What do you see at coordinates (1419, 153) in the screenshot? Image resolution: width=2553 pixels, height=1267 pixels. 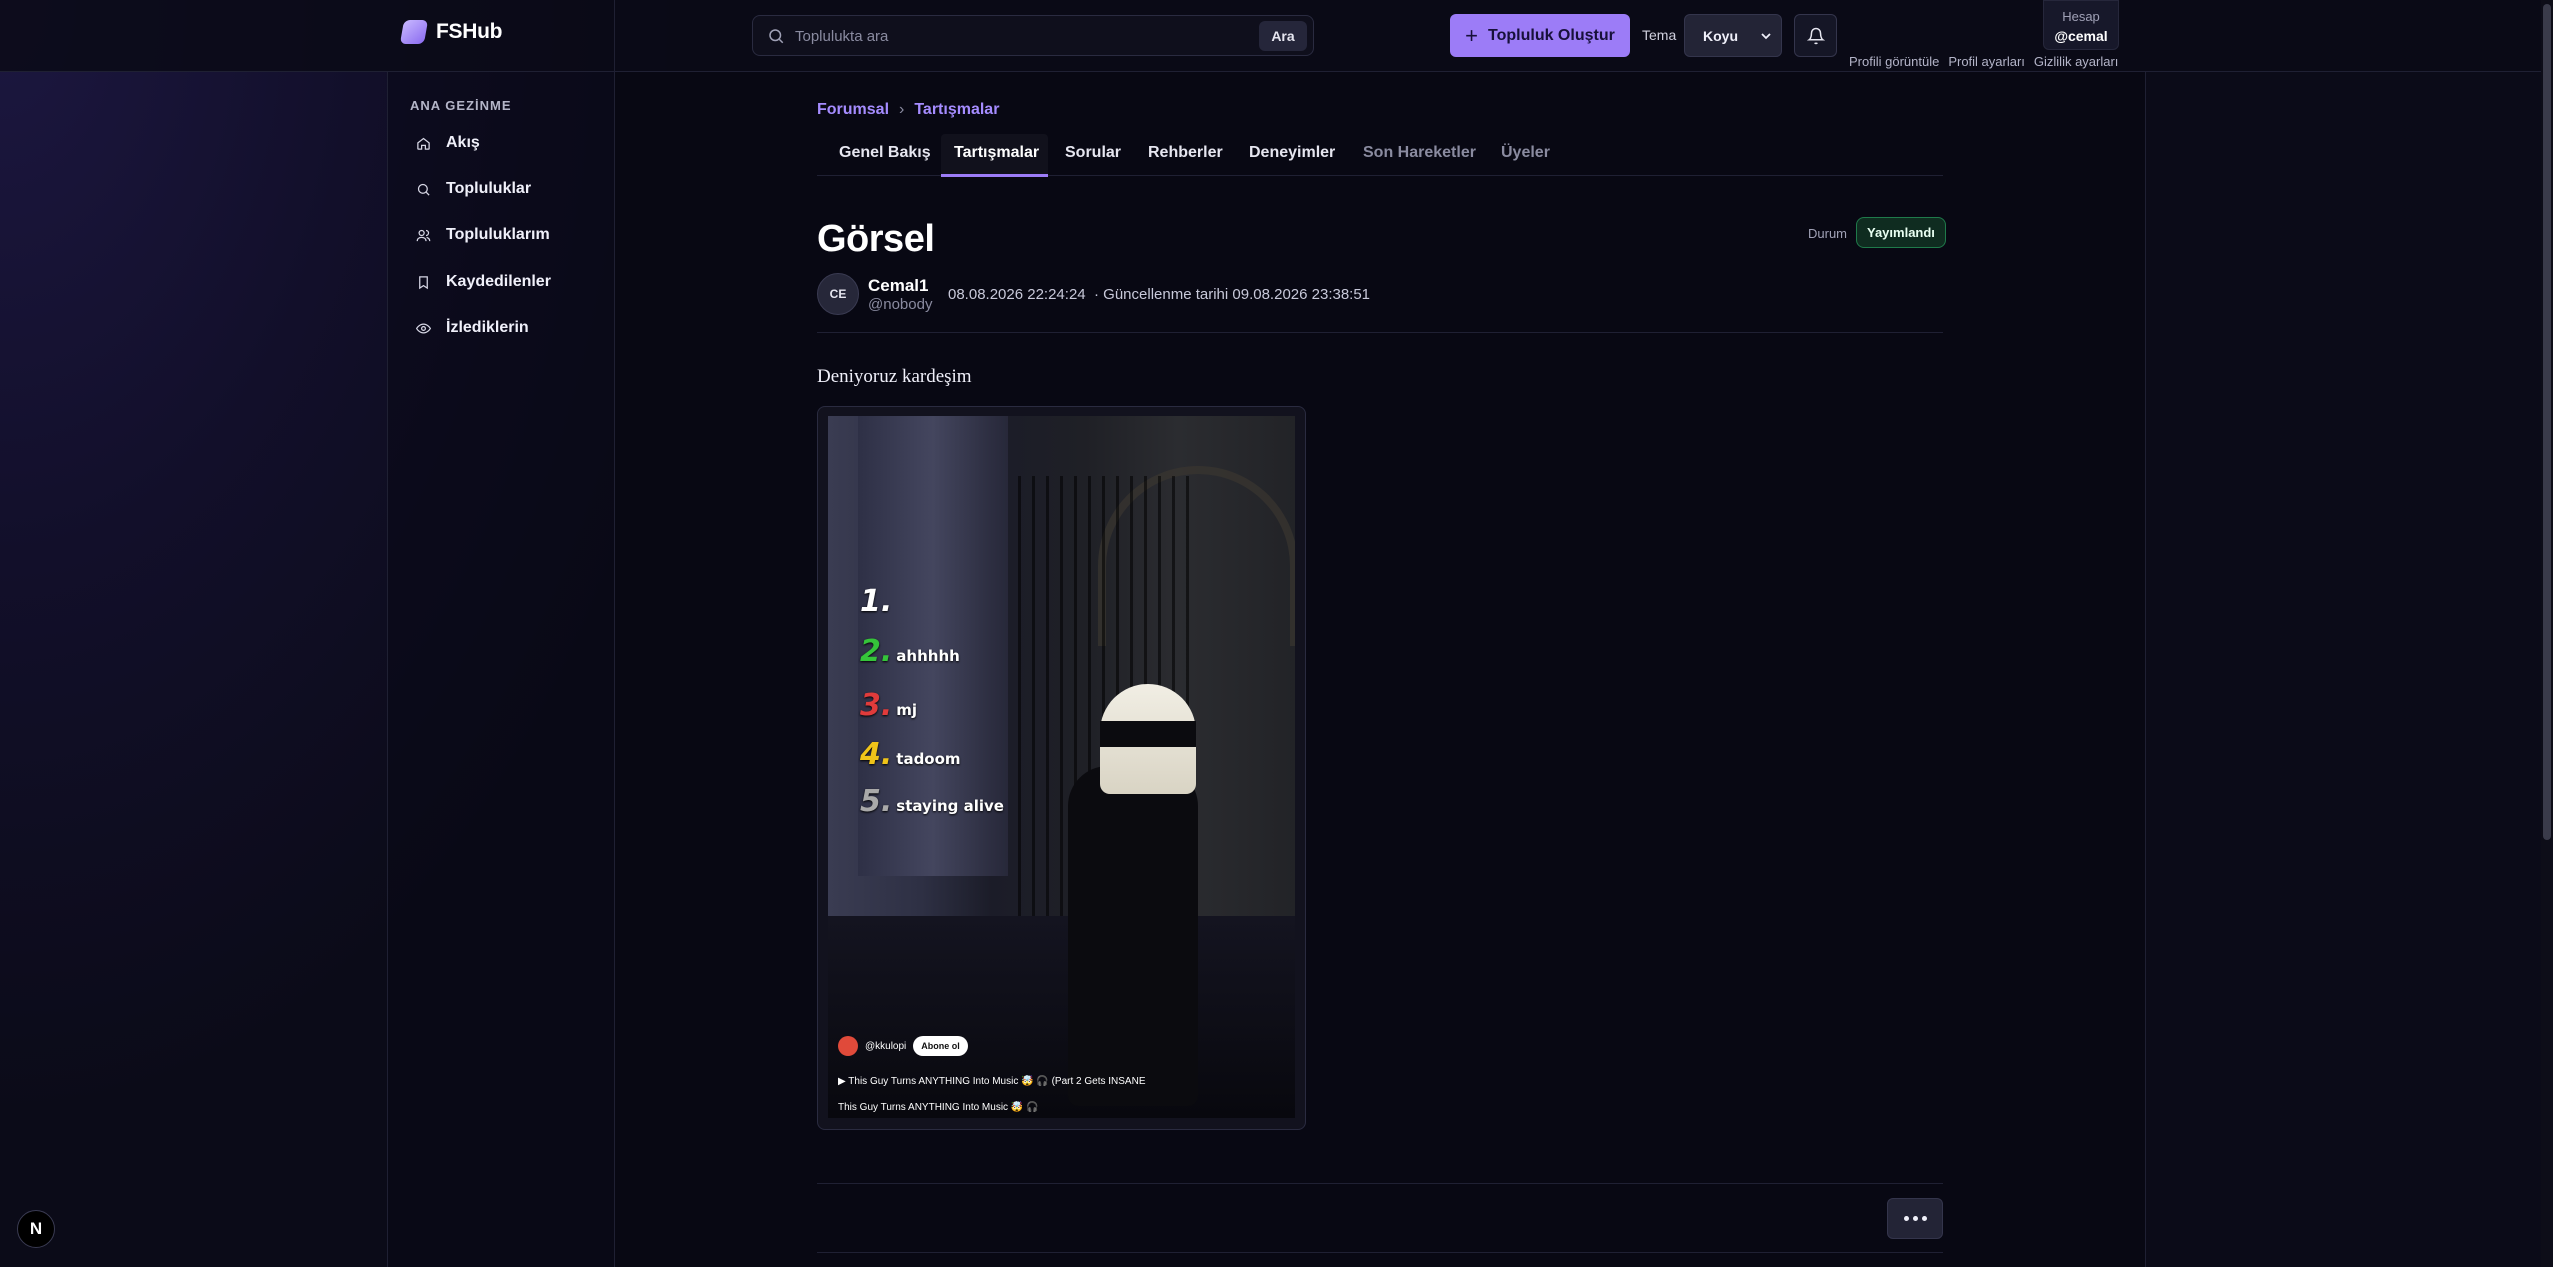 I see `tab-recent-activity: Son Hareketler` at bounding box center [1419, 153].